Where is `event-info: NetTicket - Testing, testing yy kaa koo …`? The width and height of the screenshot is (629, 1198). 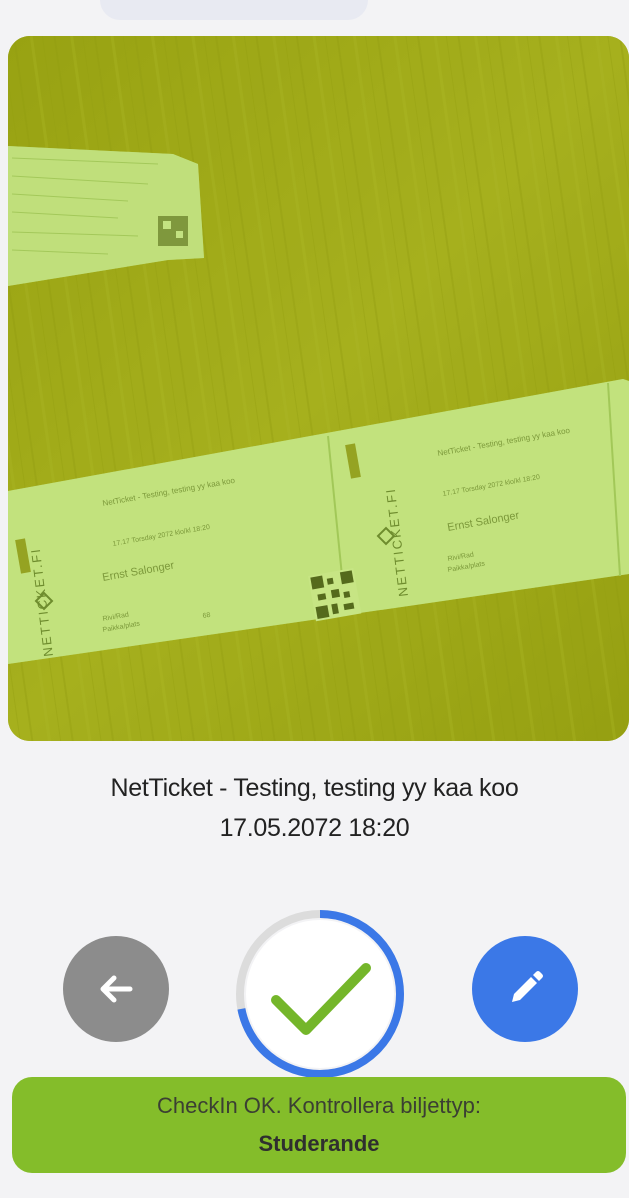 event-info: NetTicket - Testing, testing yy kaa koo … is located at coordinates (314, 808).